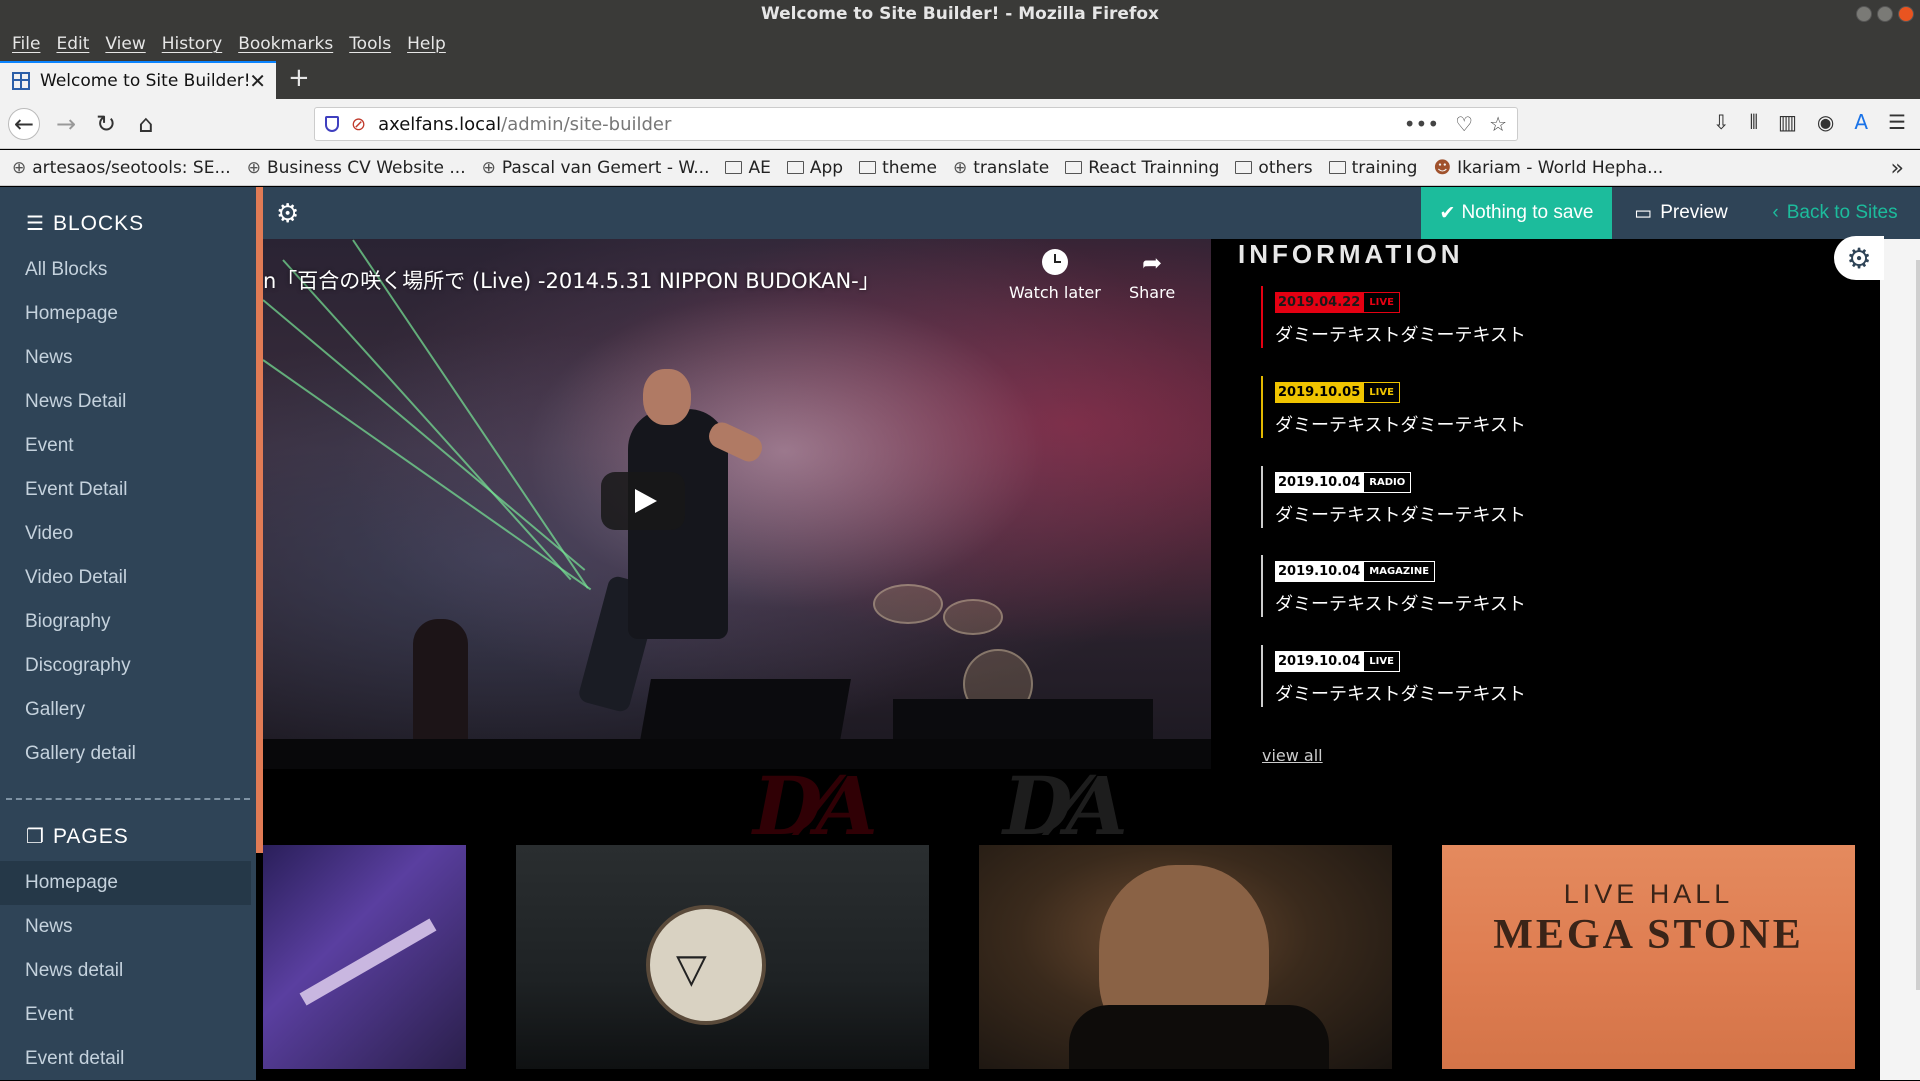 Image resolution: width=1920 pixels, height=1081 pixels. What do you see at coordinates (1001, 168) in the screenshot?
I see `bookmark-item: ⊕ translate` at bounding box center [1001, 168].